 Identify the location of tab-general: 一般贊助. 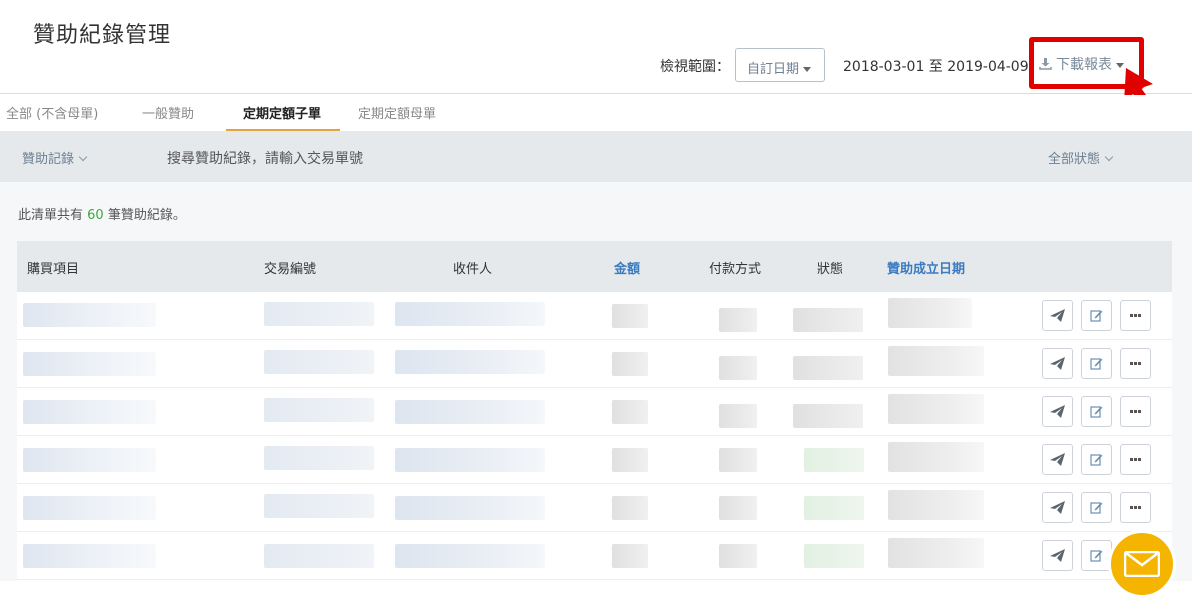
(168, 112).